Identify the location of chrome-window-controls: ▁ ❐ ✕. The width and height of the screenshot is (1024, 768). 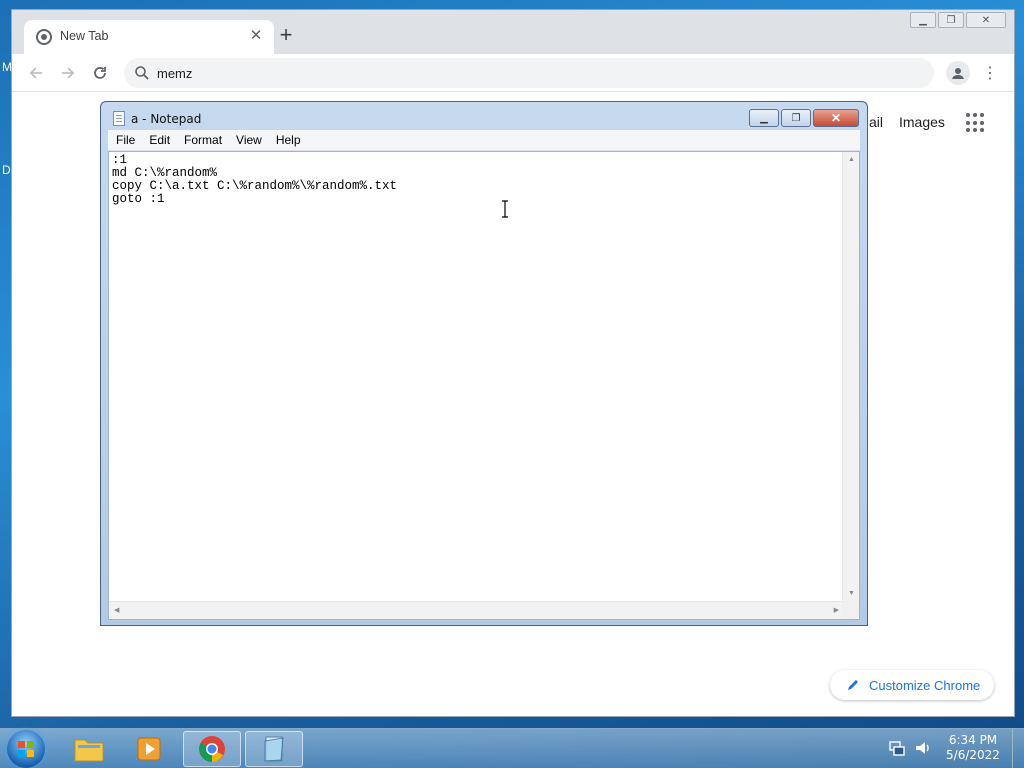
(958, 20).